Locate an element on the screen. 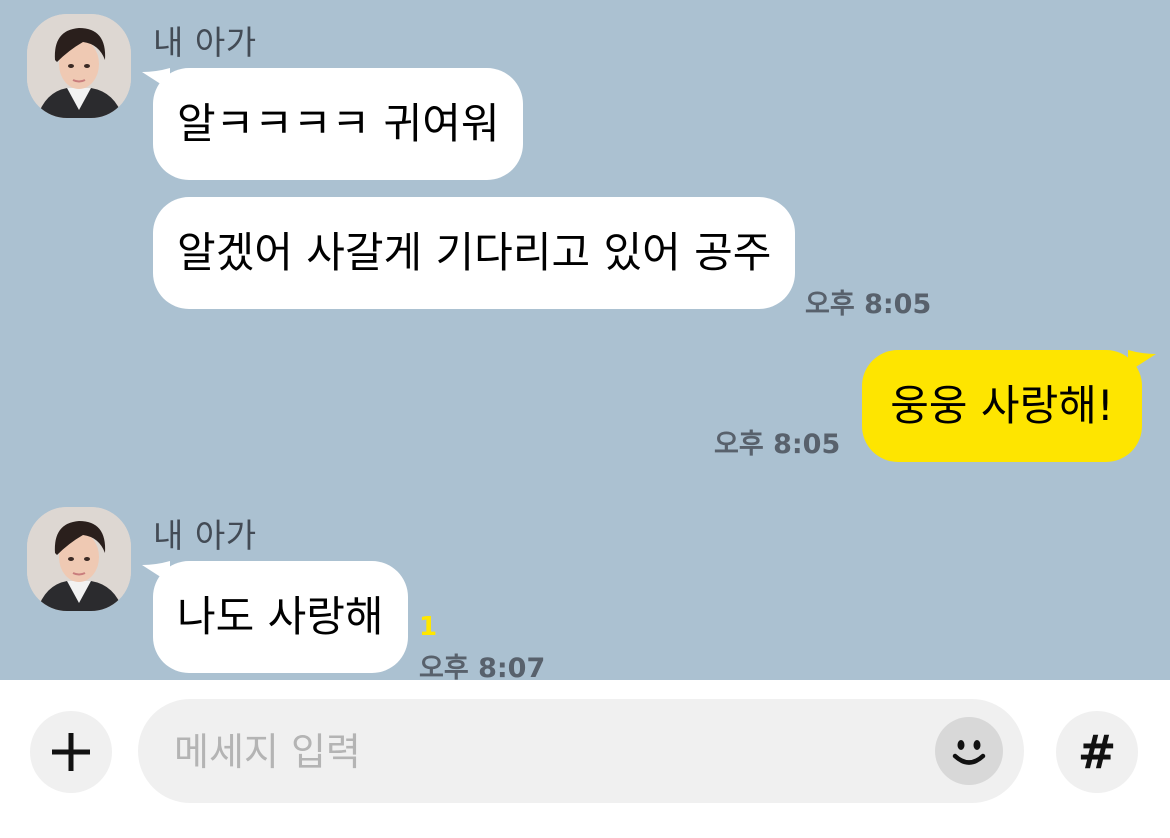 The width and height of the screenshot is (1170, 838). message-field is located at coordinates (581, 752).